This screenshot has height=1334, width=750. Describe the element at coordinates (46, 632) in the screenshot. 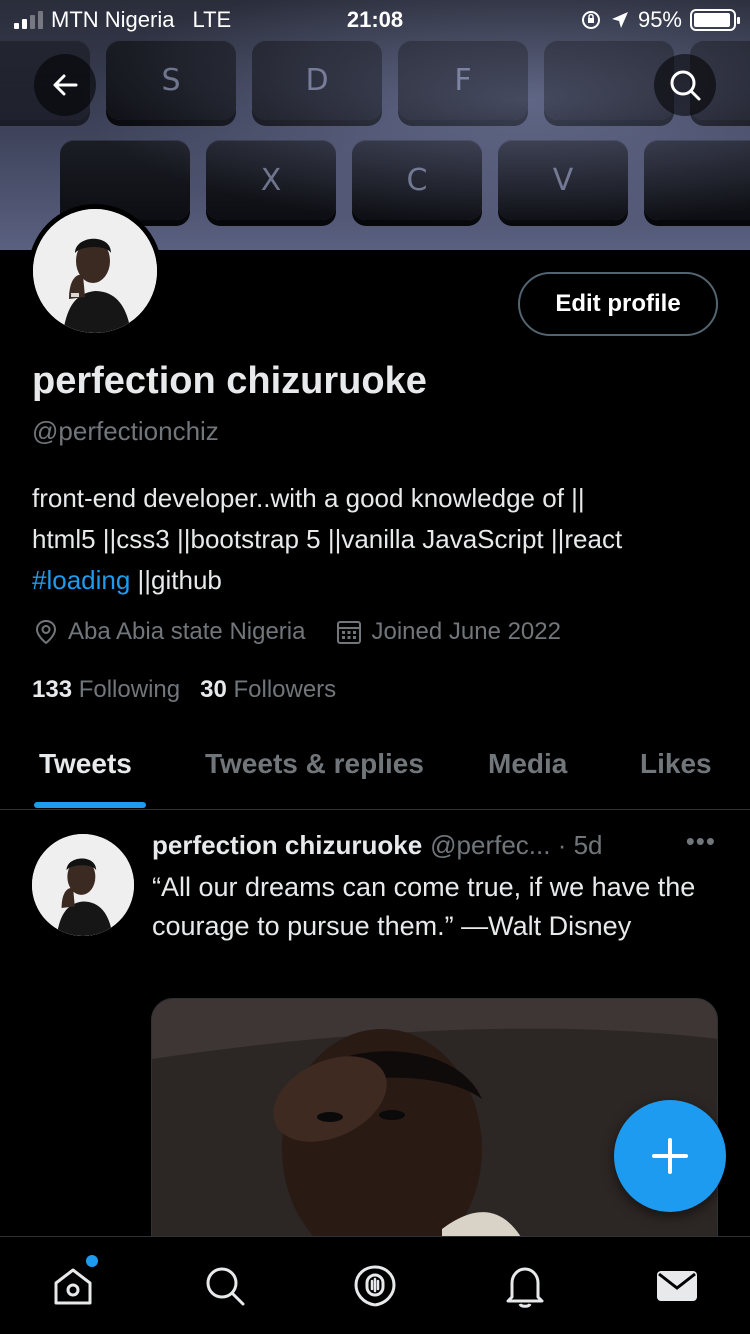

I see `location-pin-icon` at that location.